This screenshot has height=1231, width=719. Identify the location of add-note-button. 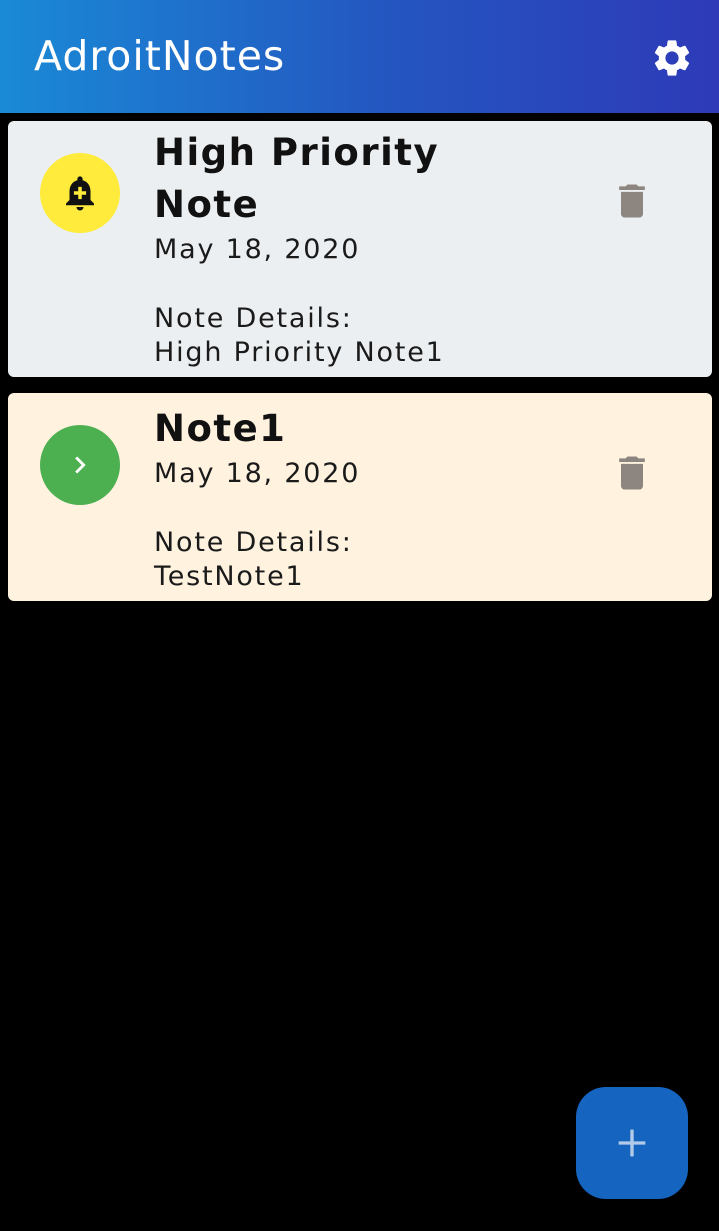
(632, 1143).